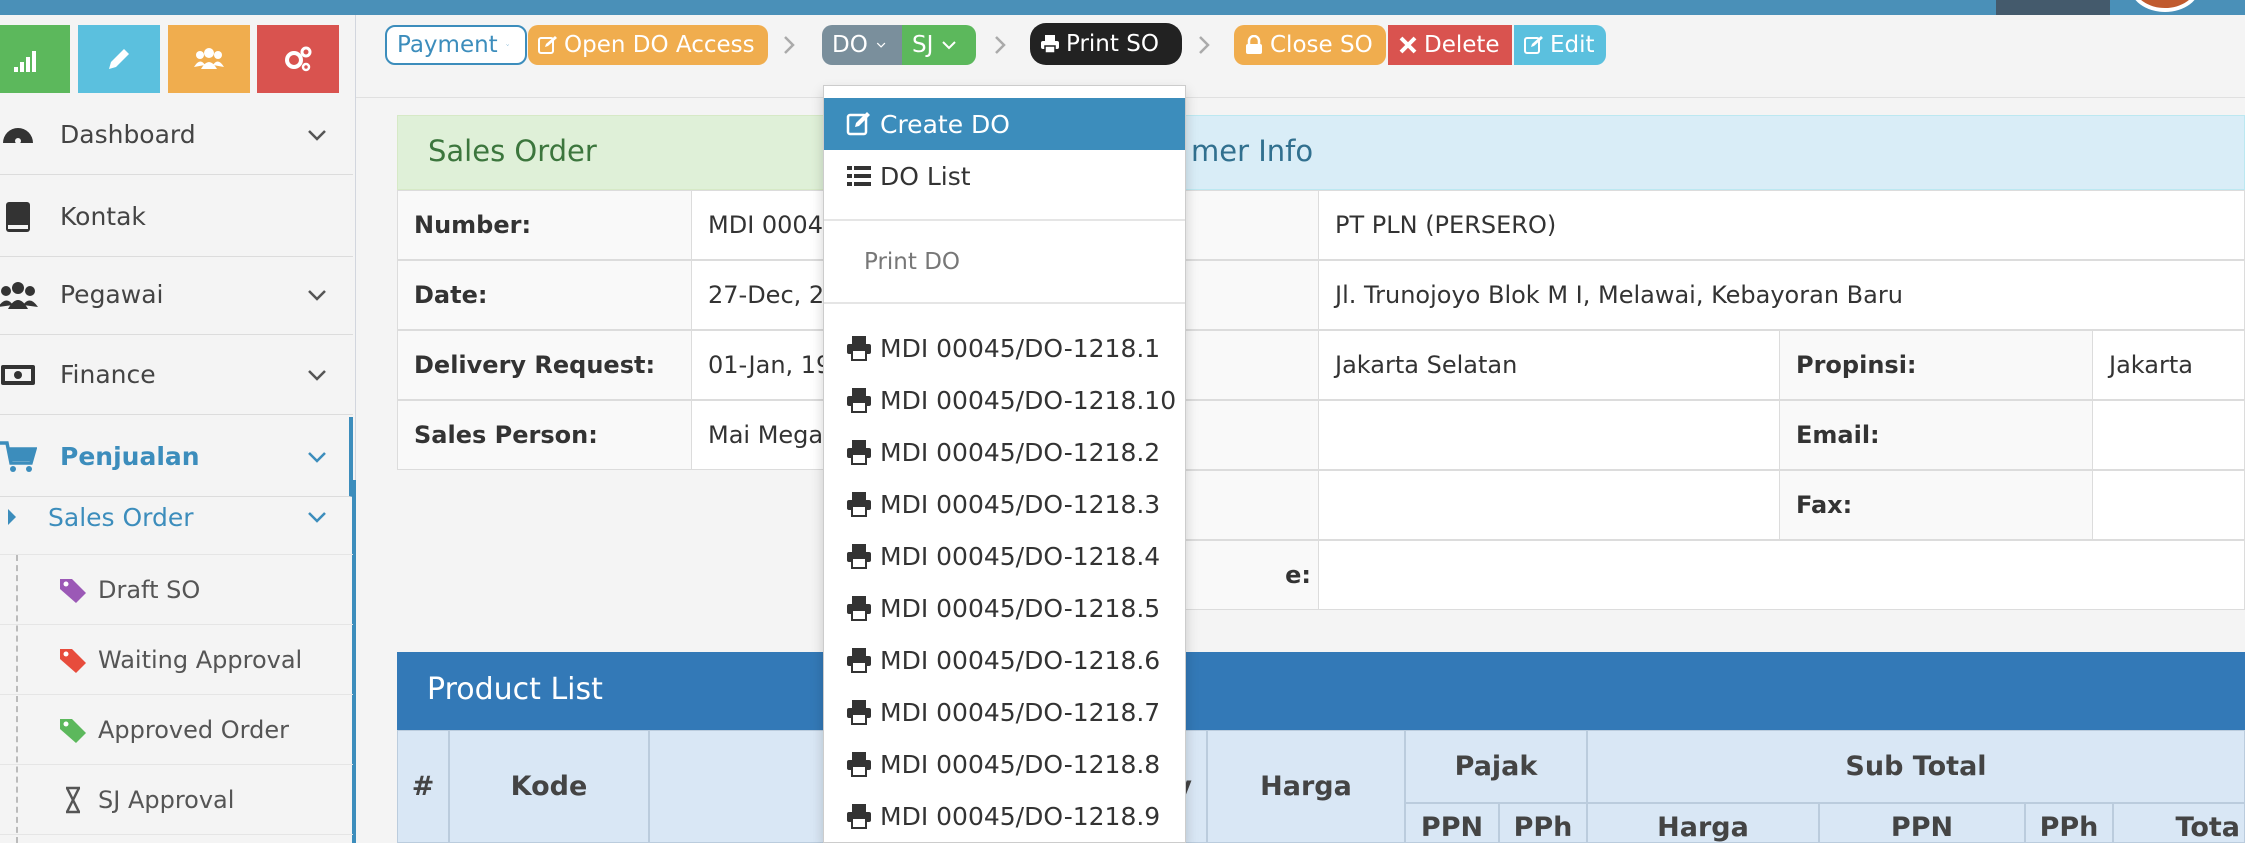 The height and width of the screenshot is (843, 2245). Describe the element at coordinates (1004, 608) in the screenshot. I see `print-do-item: MDI 00045/DO-1218.5` at that location.